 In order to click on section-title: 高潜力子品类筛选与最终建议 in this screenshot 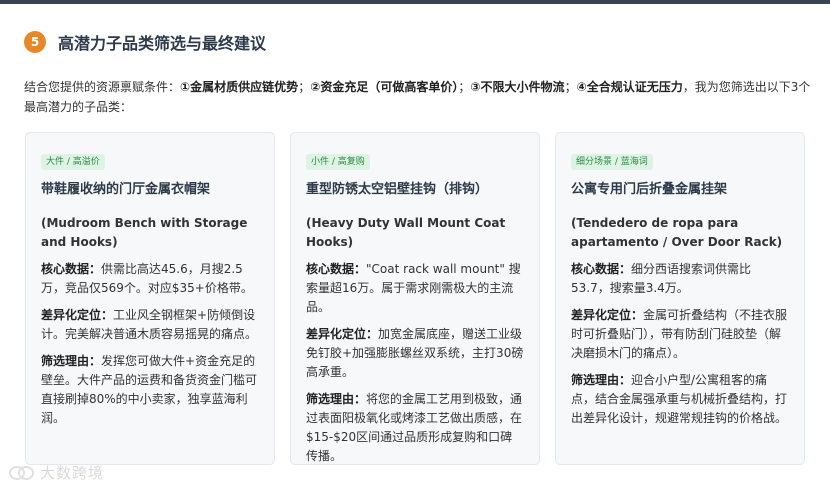, I will do `click(162, 43)`.